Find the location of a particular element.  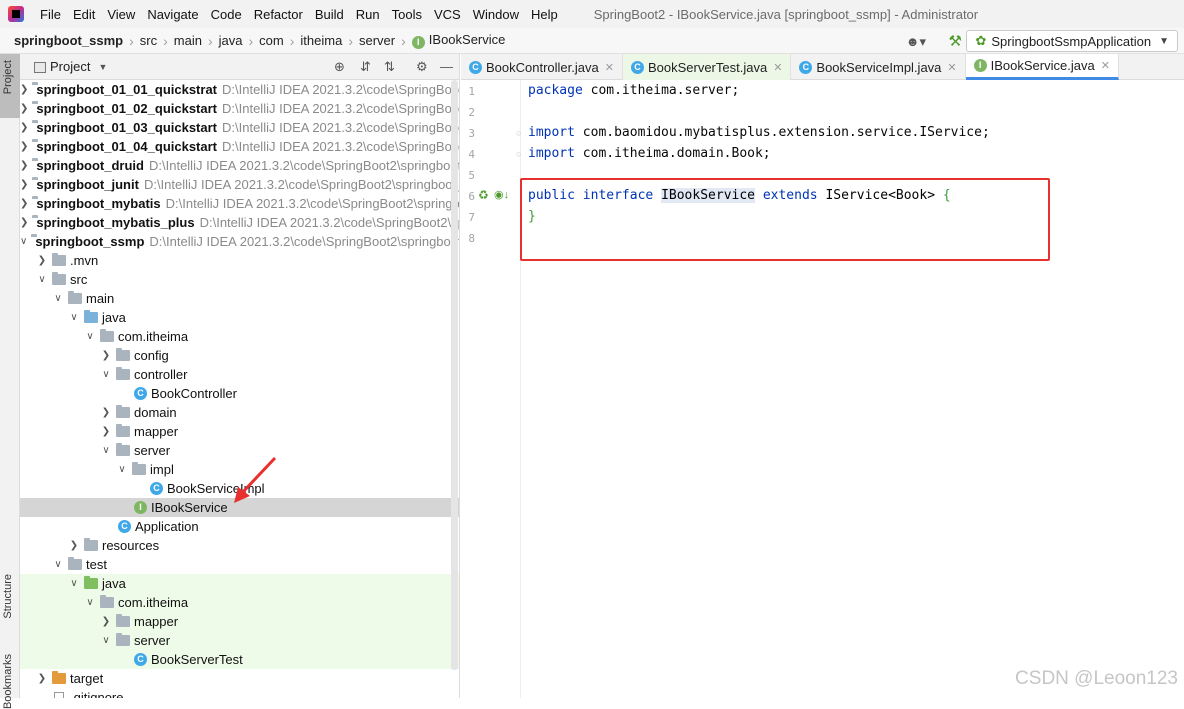

menu-view: View is located at coordinates (121, 14).